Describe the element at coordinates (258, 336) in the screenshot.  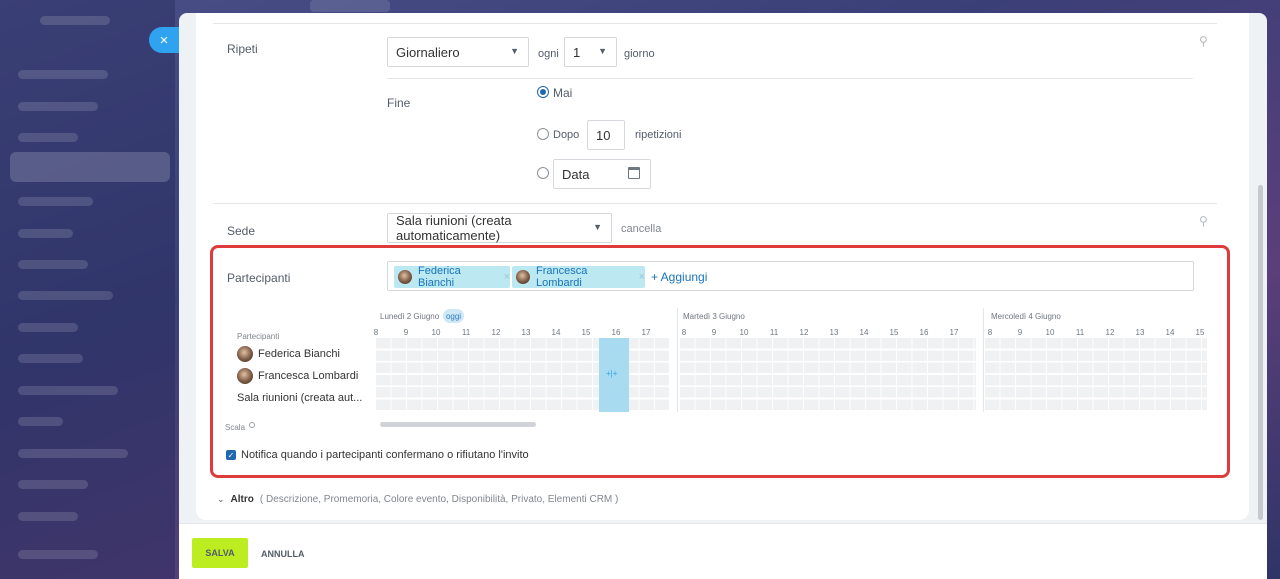
I see `planner-participants-header: Partecipanti` at that location.